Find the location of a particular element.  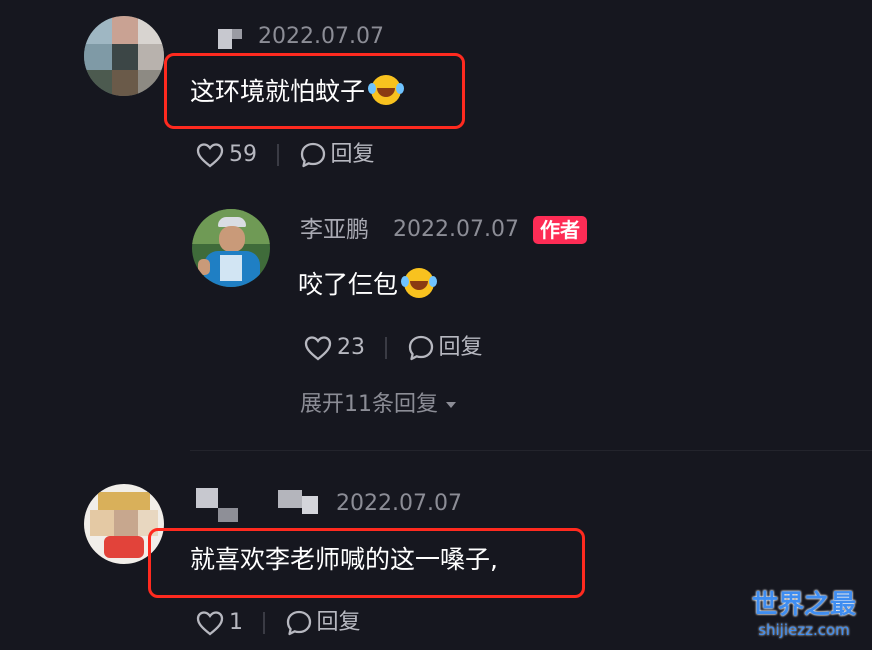

reply-text: 咬了仨包 is located at coordinates (366, 284).